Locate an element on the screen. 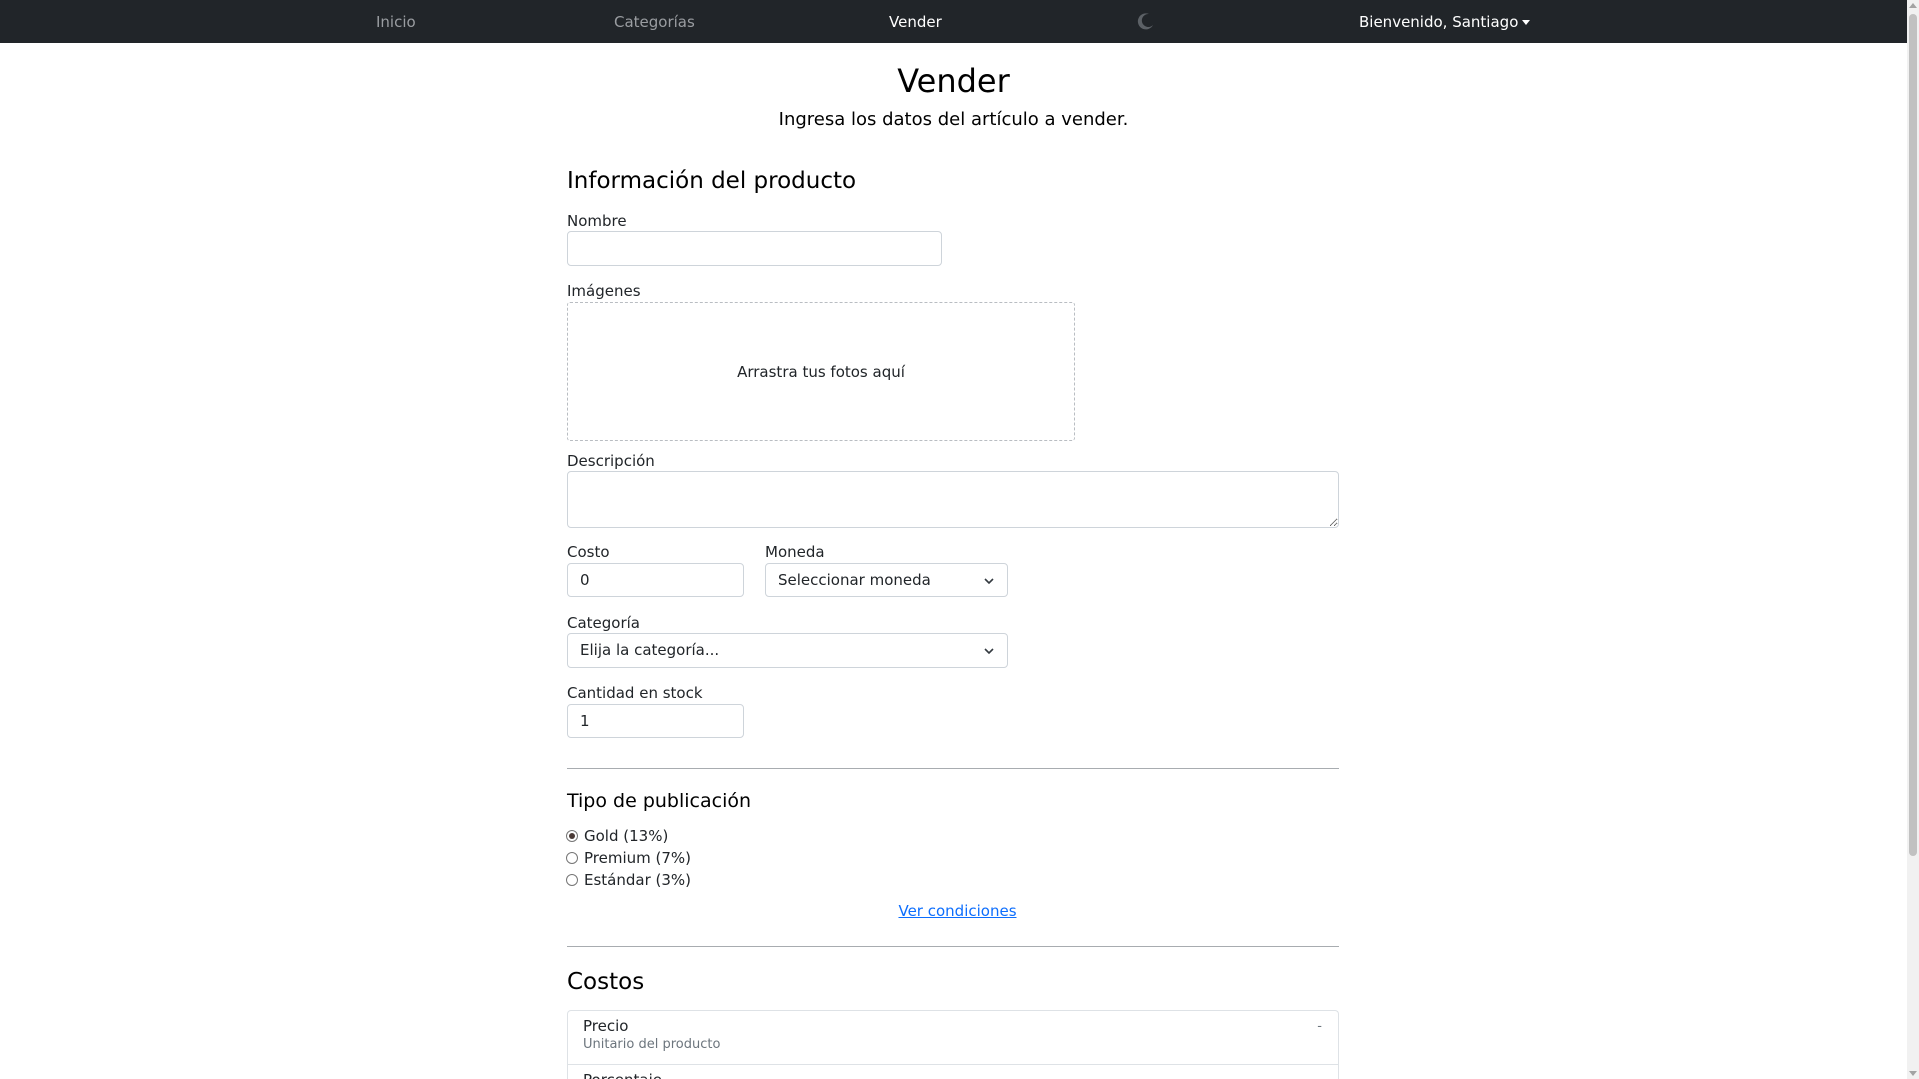 The height and width of the screenshot is (1079, 1919). publication-option-label: Premium (7%) is located at coordinates (638, 858).